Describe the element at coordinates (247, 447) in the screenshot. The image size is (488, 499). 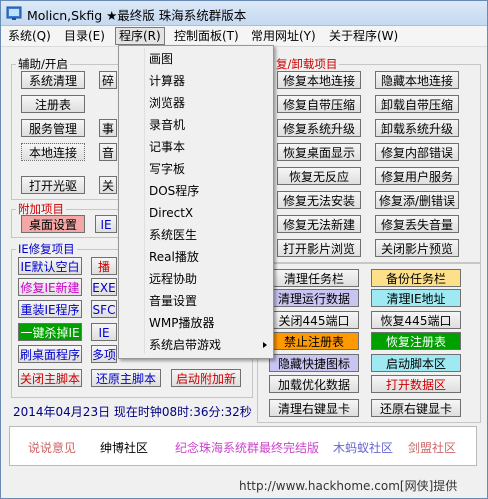
I see `memorial-link: 纪念珠海系统群最终完结版` at that location.